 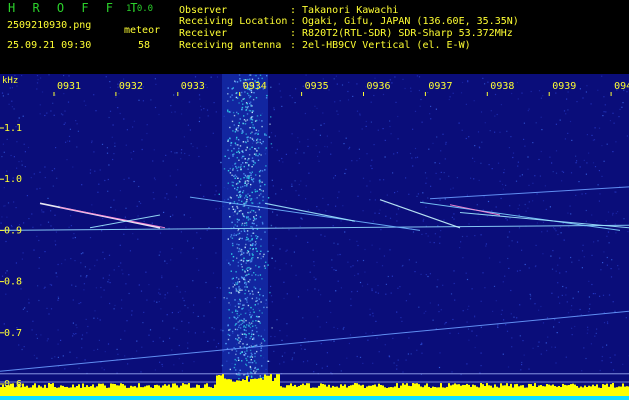 What do you see at coordinates (230, 45) in the screenshot?
I see `antenna-label: Receiving antenna` at bounding box center [230, 45].